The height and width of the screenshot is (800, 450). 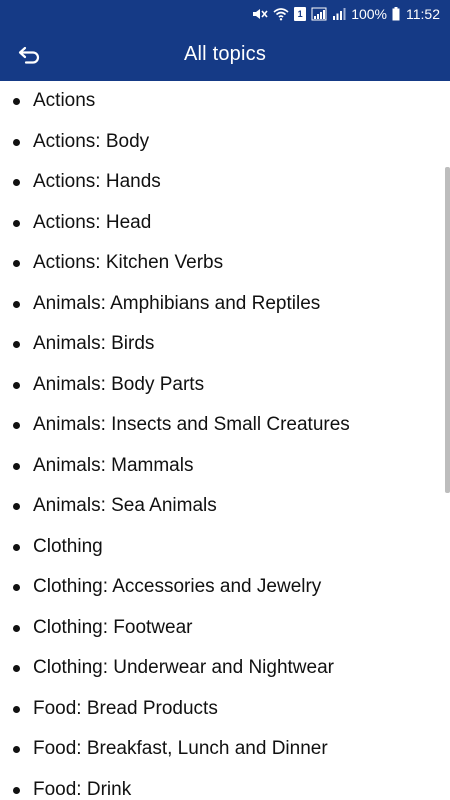 What do you see at coordinates (225, 101) in the screenshot?
I see `list-item: Actions` at bounding box center [225, 101].